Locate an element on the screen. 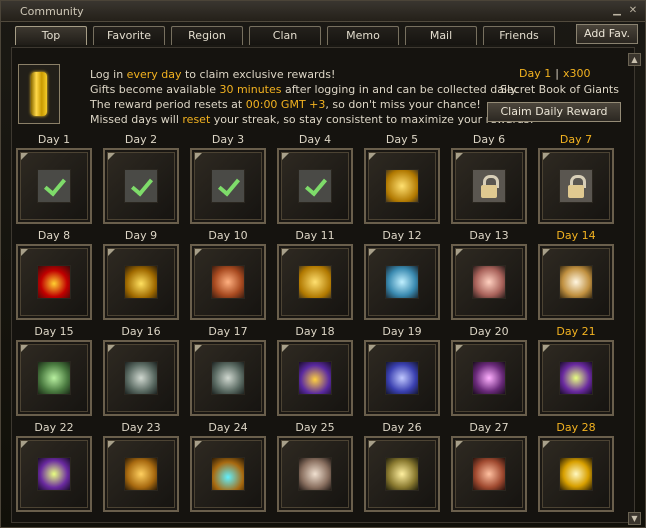 The image size is (646, 528). scroll-down-icon: ▼ is located at coordinates (634, 518).